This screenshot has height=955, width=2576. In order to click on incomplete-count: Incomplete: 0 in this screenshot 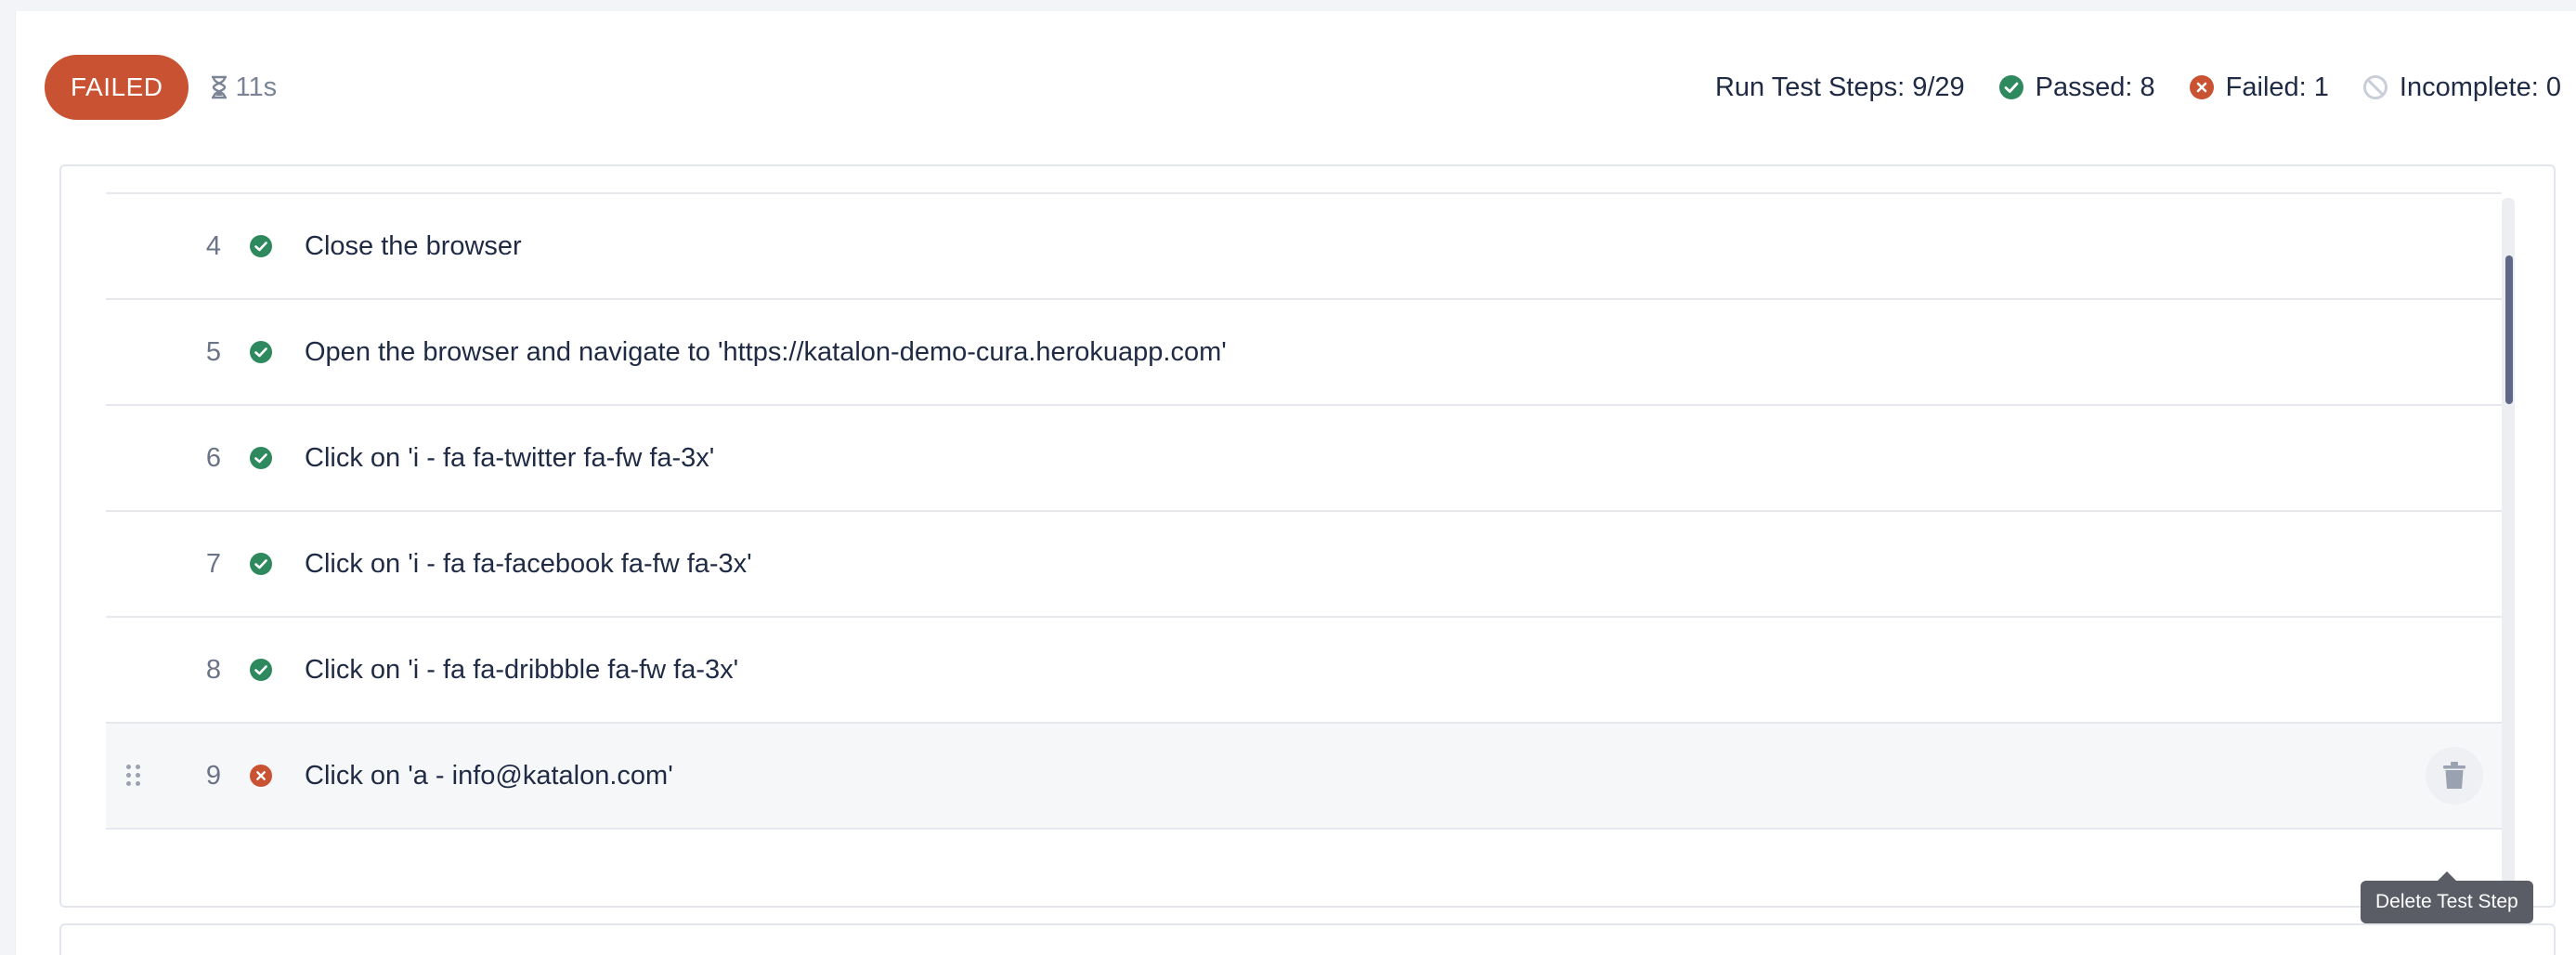, I will do `click(2462, 87)`.